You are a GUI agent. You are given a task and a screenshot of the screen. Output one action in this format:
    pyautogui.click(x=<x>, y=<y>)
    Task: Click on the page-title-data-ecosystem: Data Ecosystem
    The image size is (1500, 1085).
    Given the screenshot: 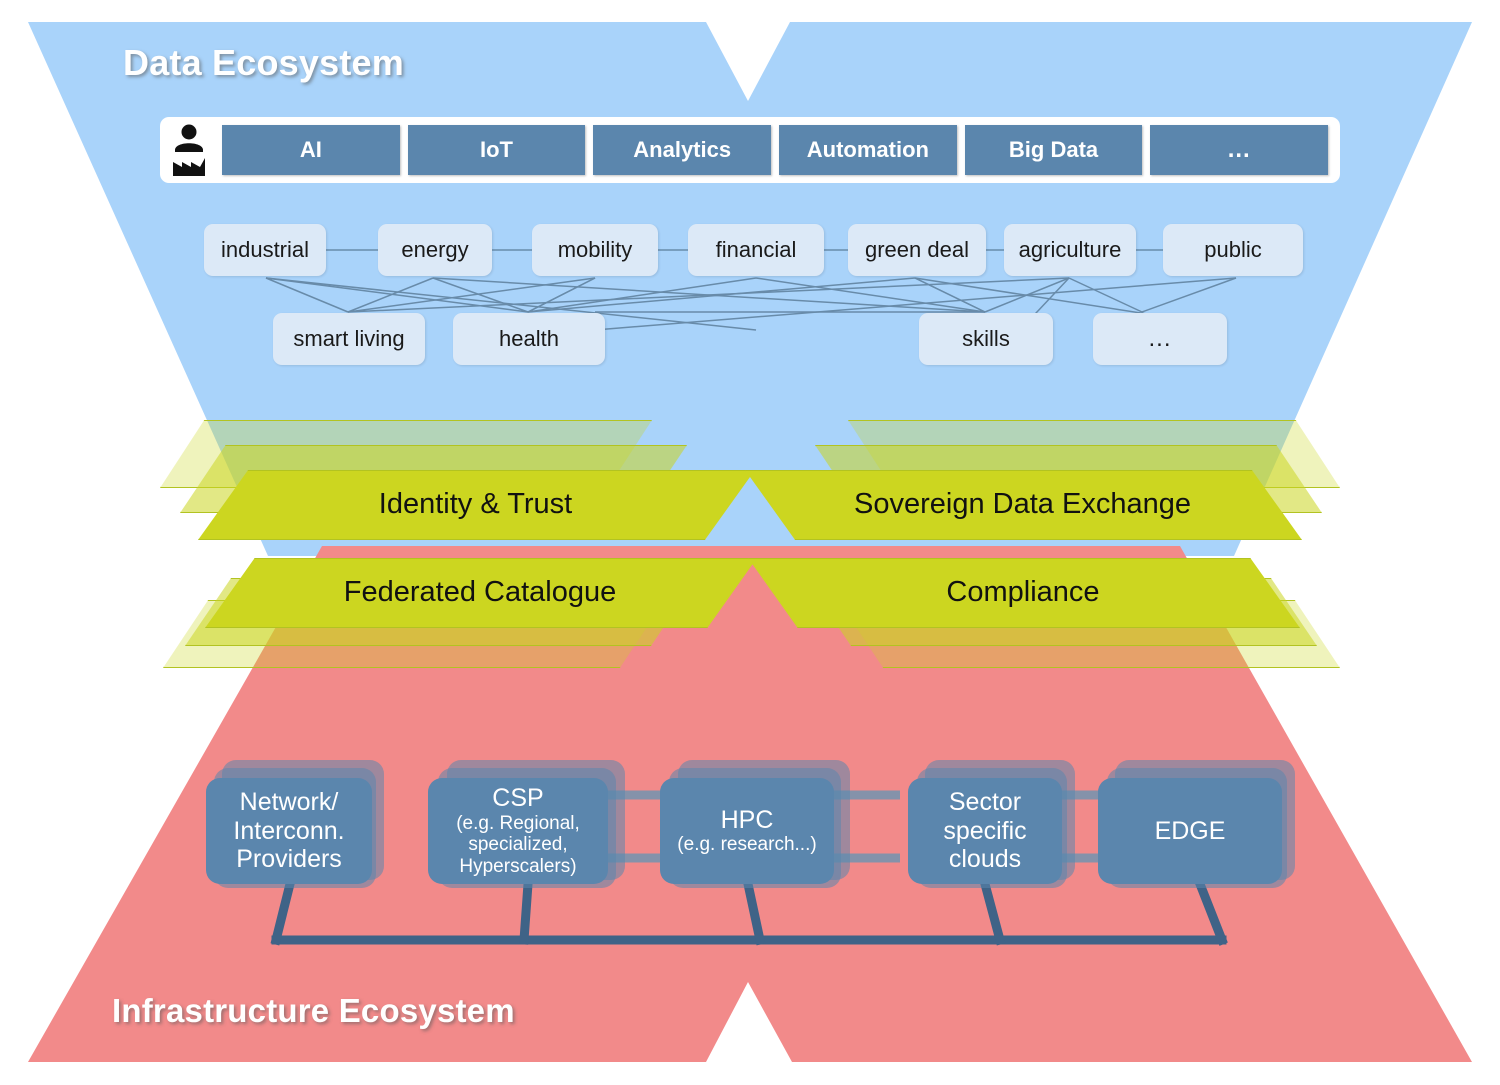 What is the action you would take?
    pyautogui.click(x=263, y=62)
    